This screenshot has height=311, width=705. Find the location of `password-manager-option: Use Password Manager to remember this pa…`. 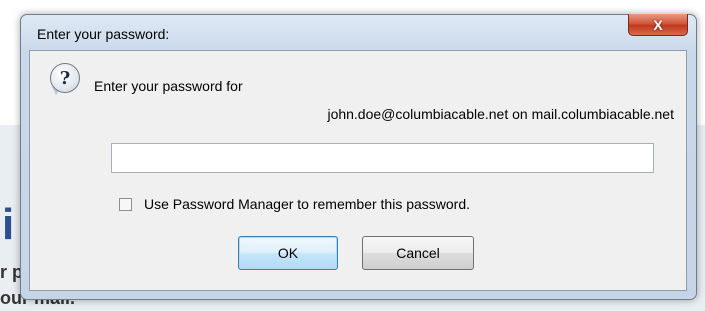

password-manager-option: Use Password Manager to remember this pa… is located at coordinates (294, 204).